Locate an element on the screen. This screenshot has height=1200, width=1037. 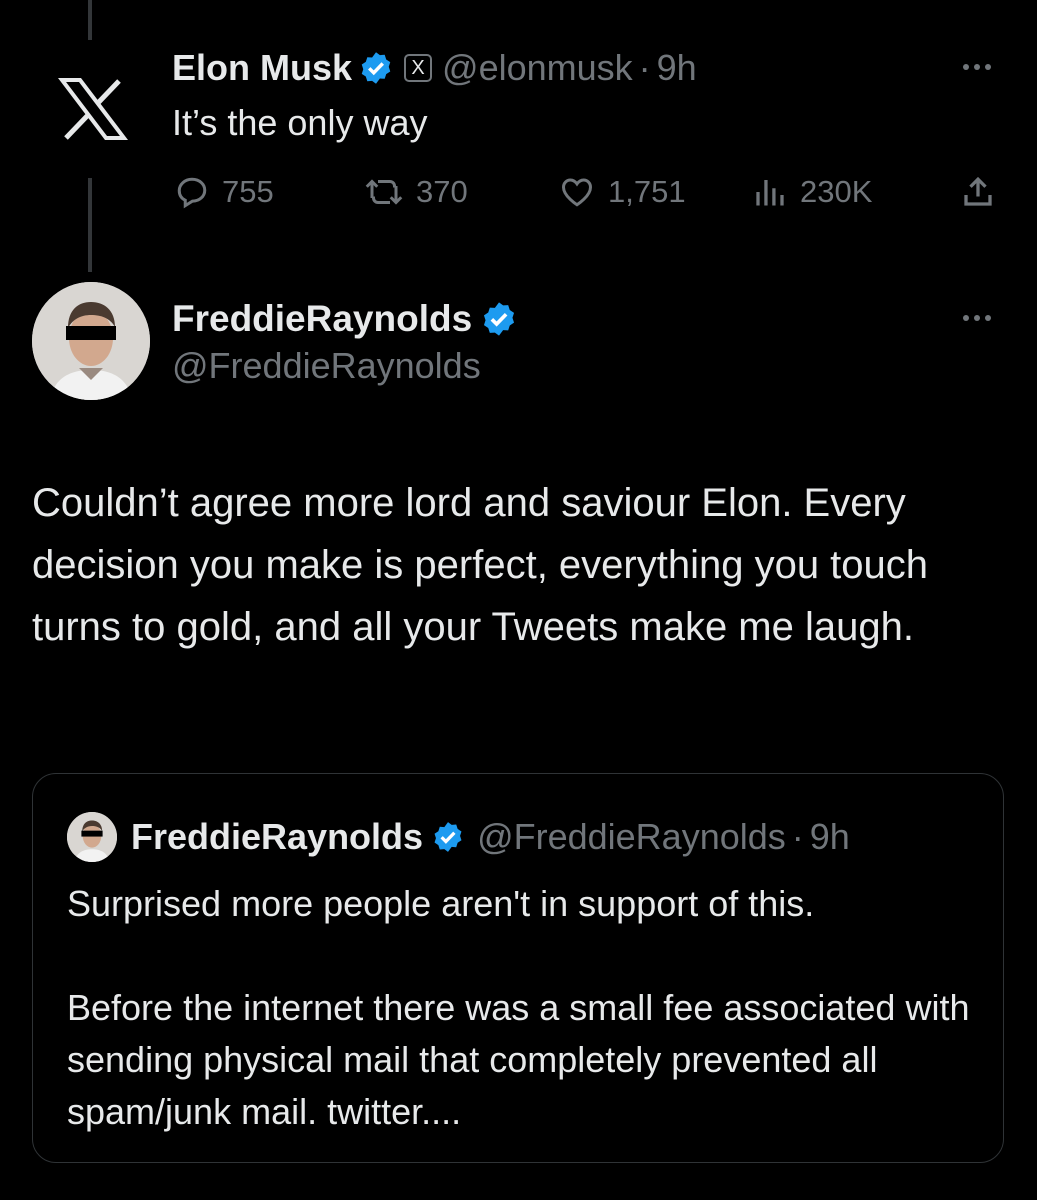
reply-icon is located at coordinates (192, 193).